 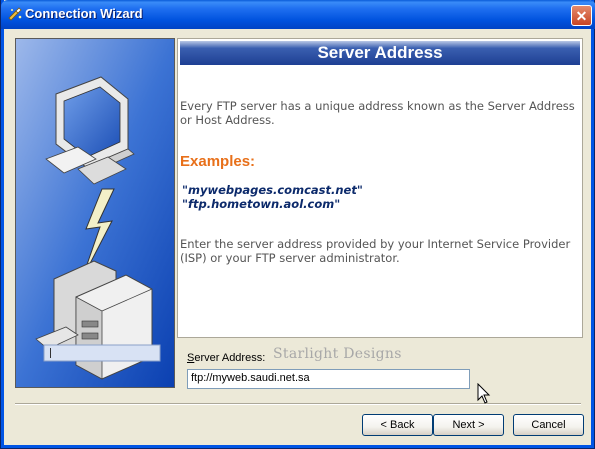 I want to click on server-address-label: Server Address:, so click(x=226, y=358).